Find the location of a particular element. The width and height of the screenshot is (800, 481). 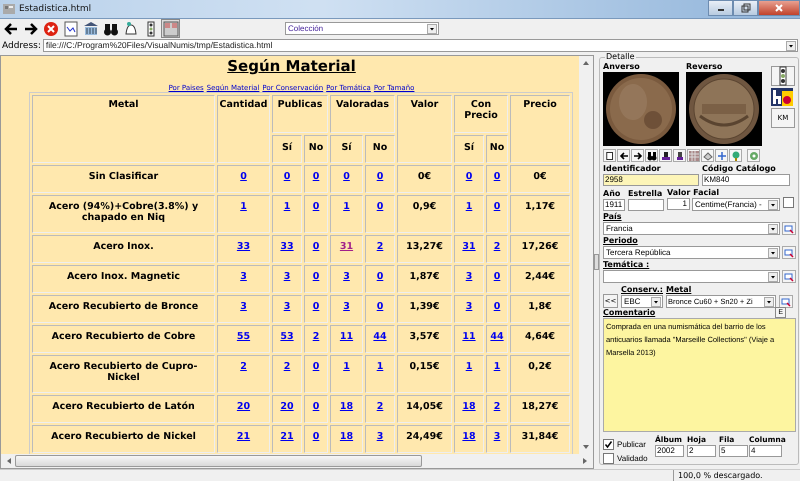

logo-icon is located at coordinates (782, 97).